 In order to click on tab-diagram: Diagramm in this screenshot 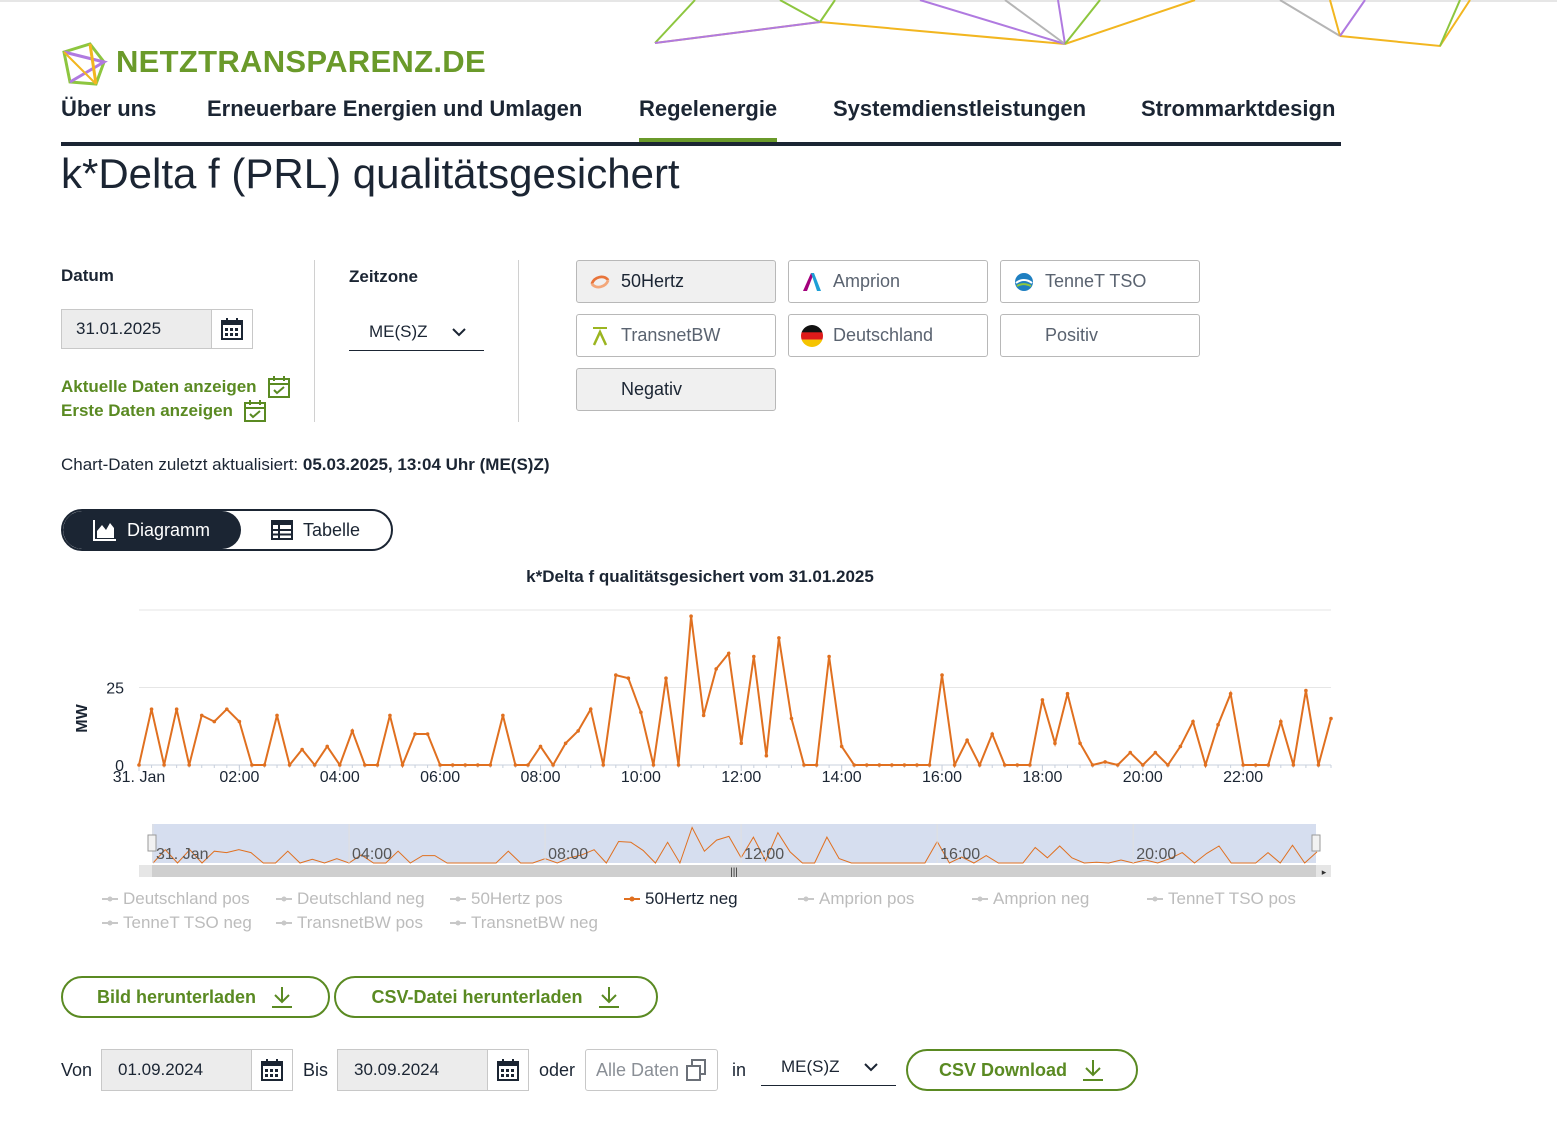, I will do `click(152, 530)`.